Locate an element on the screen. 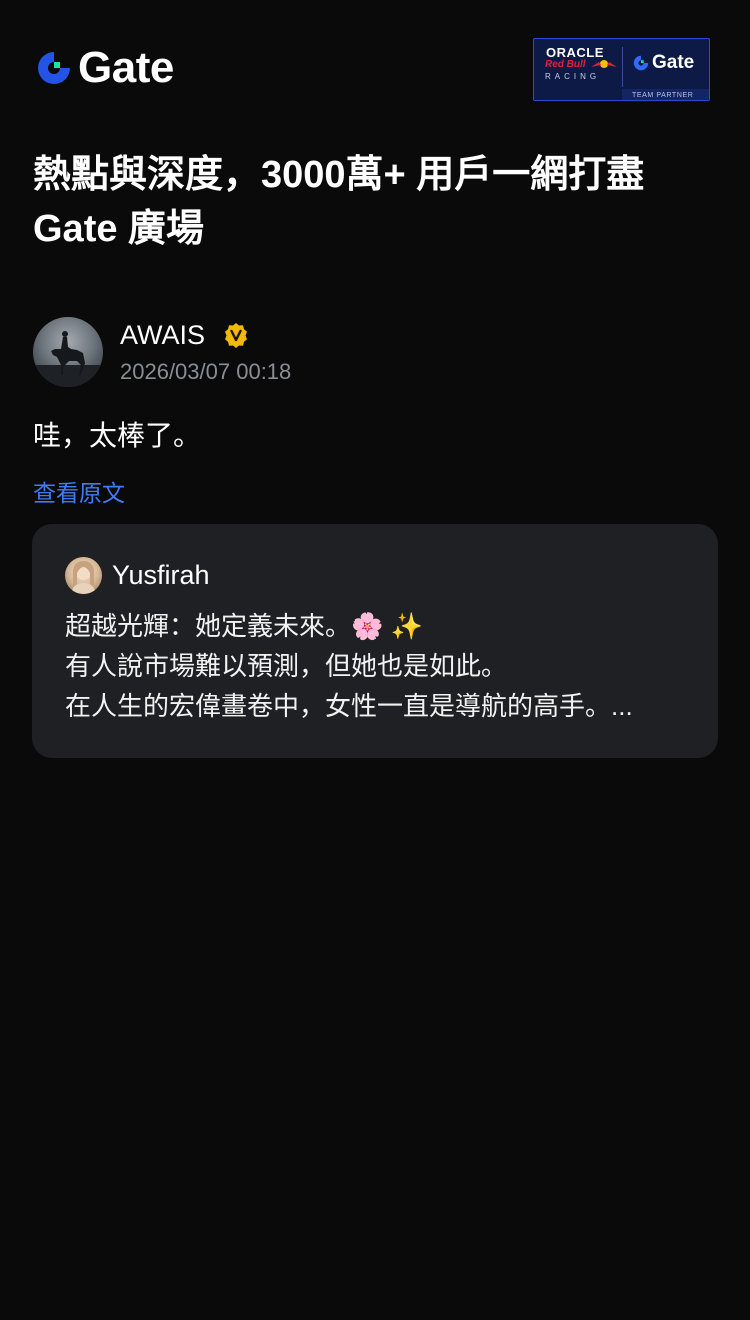  badge-gate-logo: Gate is located at coordinates (663, 63).